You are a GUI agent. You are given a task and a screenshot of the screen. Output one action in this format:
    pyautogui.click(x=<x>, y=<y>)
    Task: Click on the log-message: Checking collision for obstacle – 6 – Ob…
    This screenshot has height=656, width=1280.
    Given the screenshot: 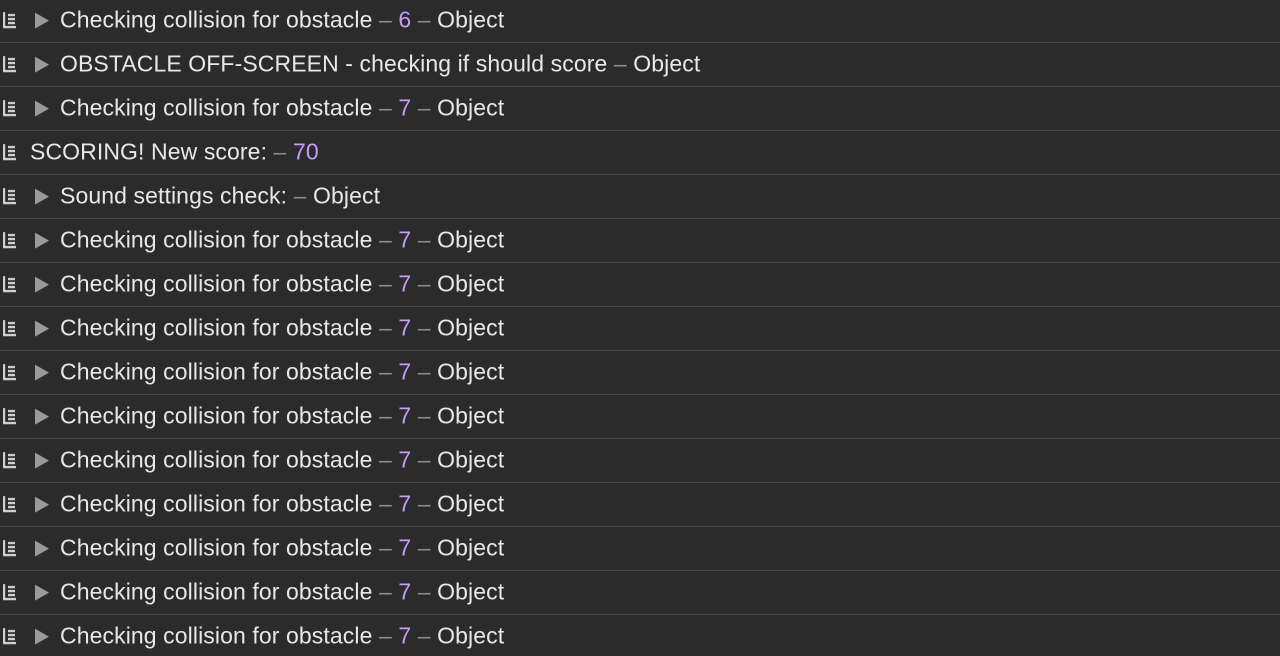 What is the action you would take?
    pyautogui.click(x=282, y=19)
    